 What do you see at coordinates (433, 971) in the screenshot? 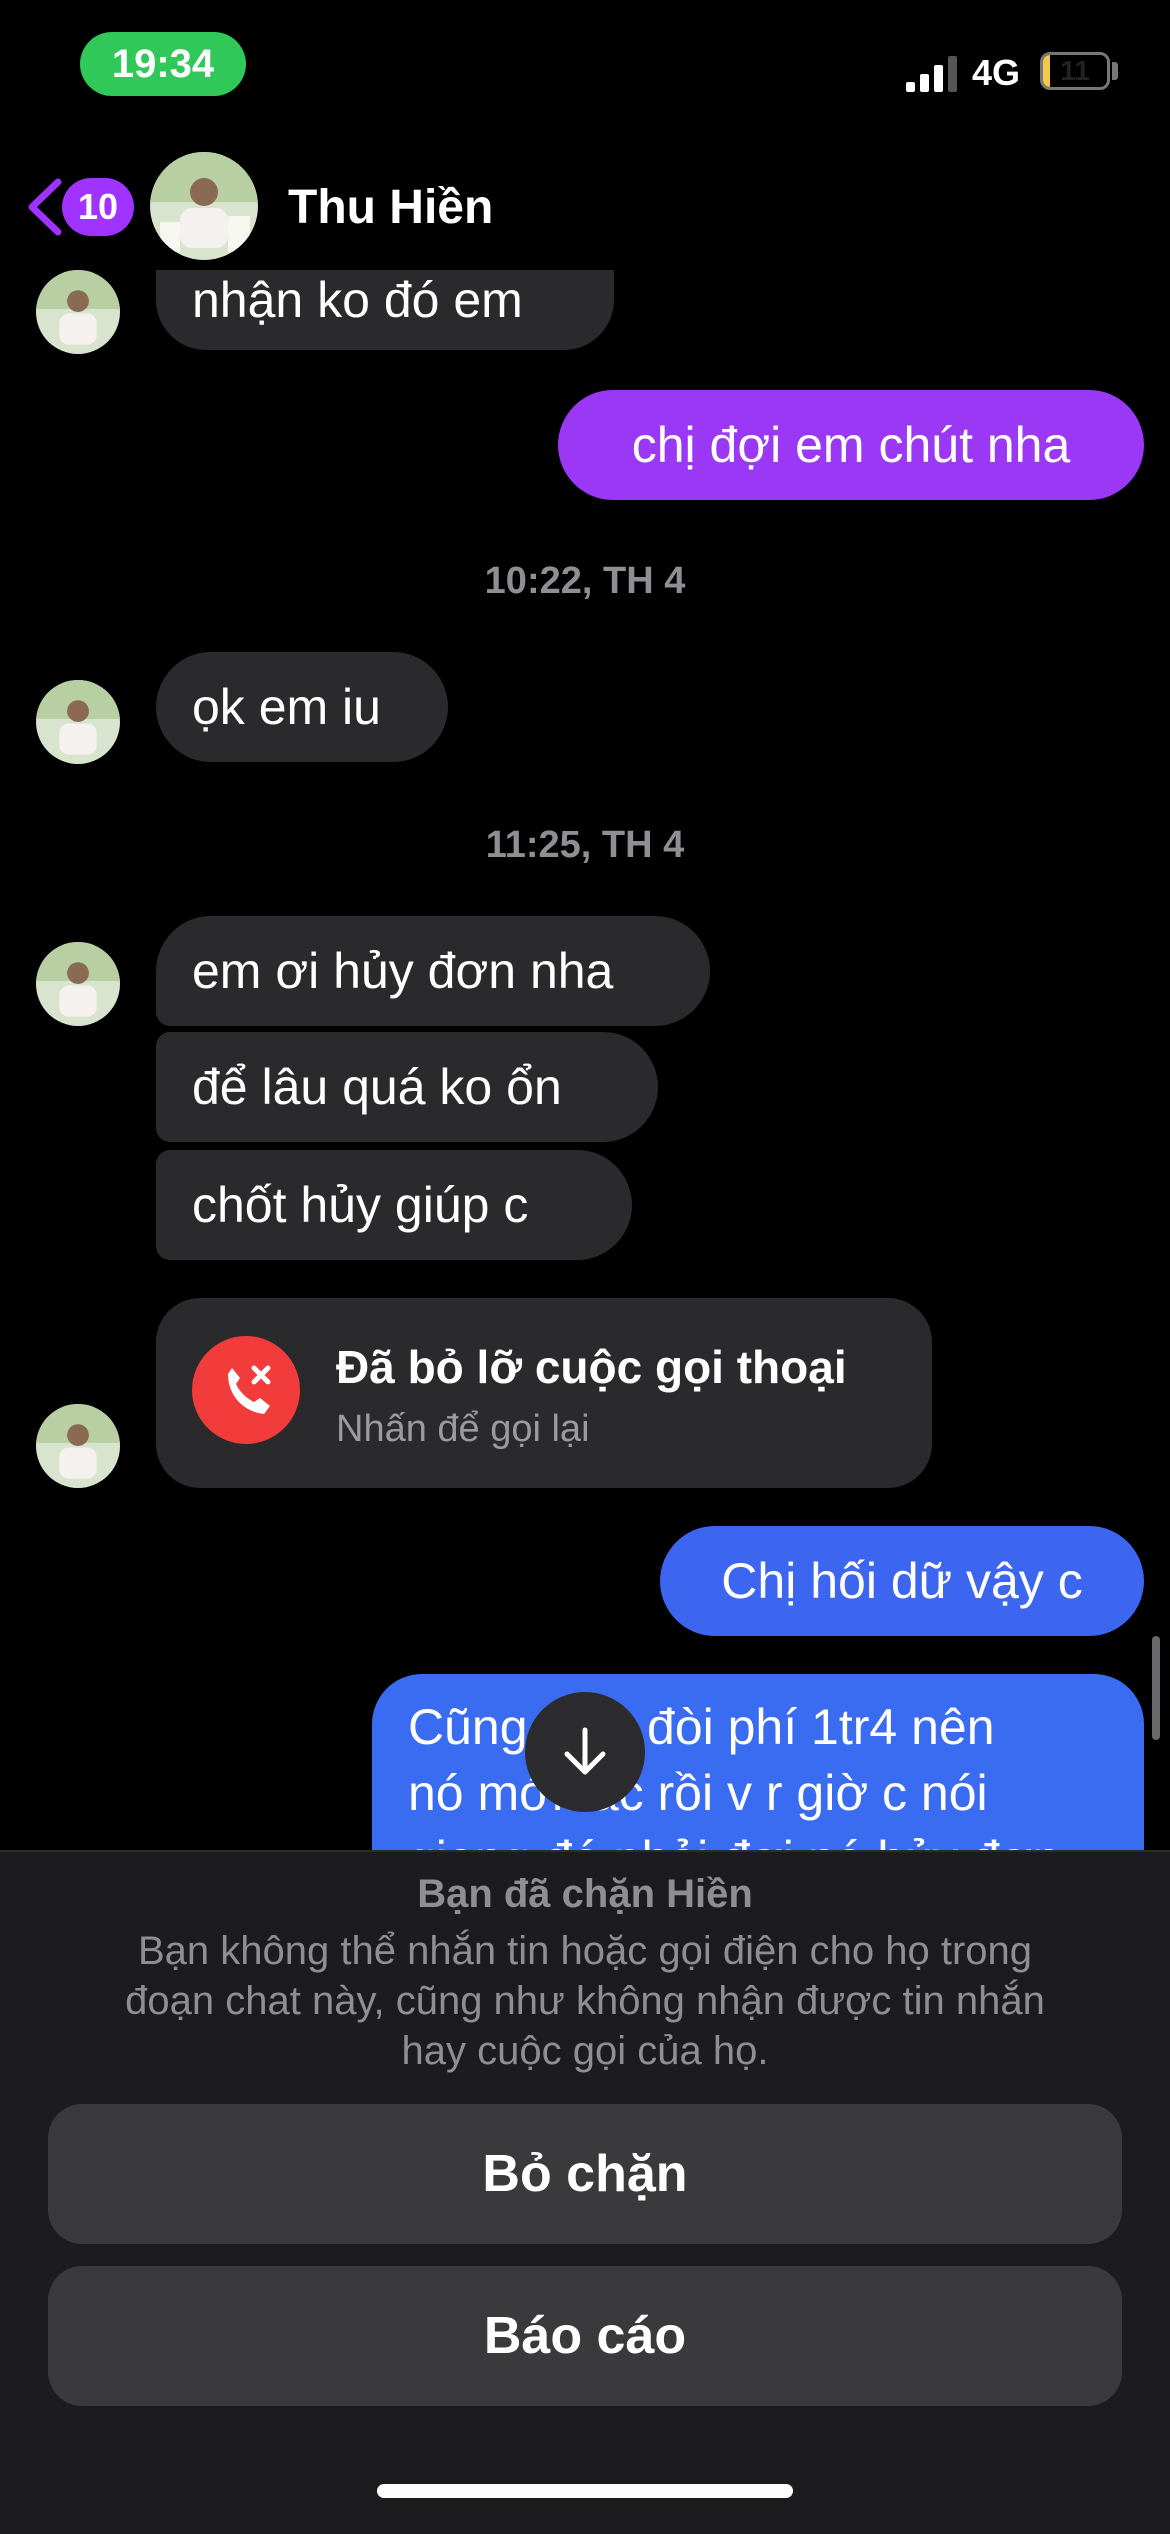
I see `message-bubble-incoming: em ơi hủy đơn nha` at bounding box center [433, 971].